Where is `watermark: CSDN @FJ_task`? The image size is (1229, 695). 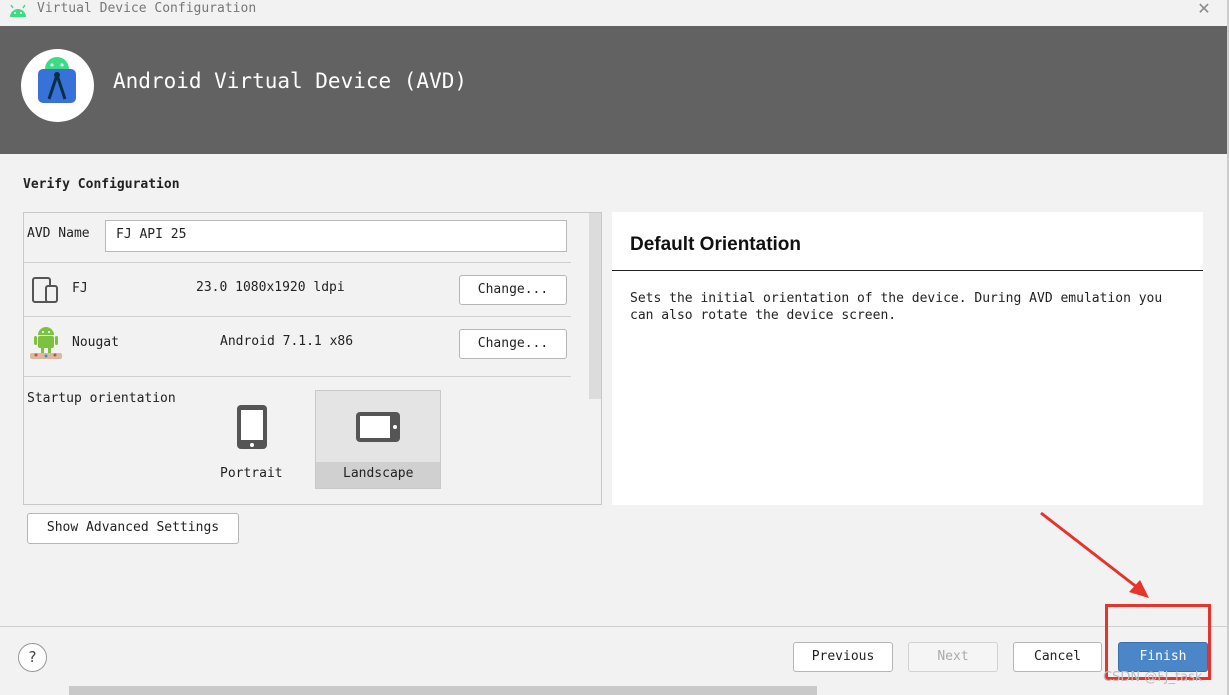 watermark: CSDN @FJ_task is located at coordinates (1153, 677).